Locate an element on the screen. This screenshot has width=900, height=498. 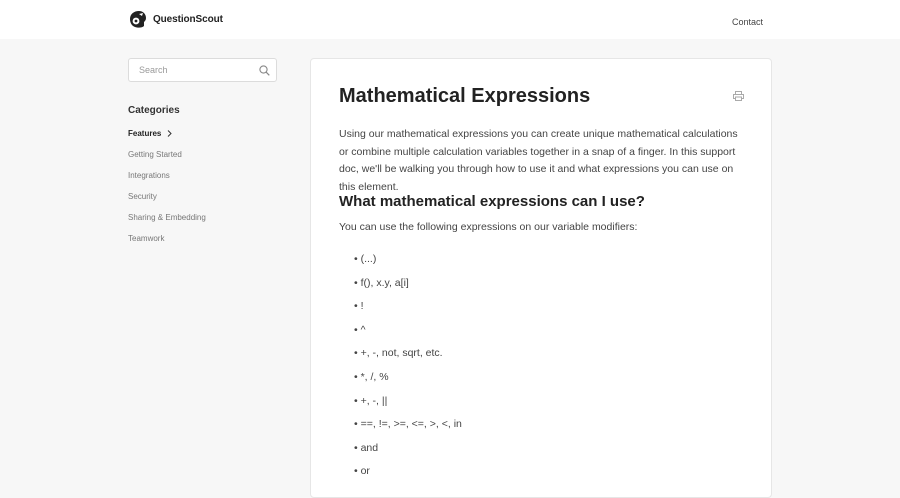
list-item: • *, /, % is located at coordinates (371, 376).